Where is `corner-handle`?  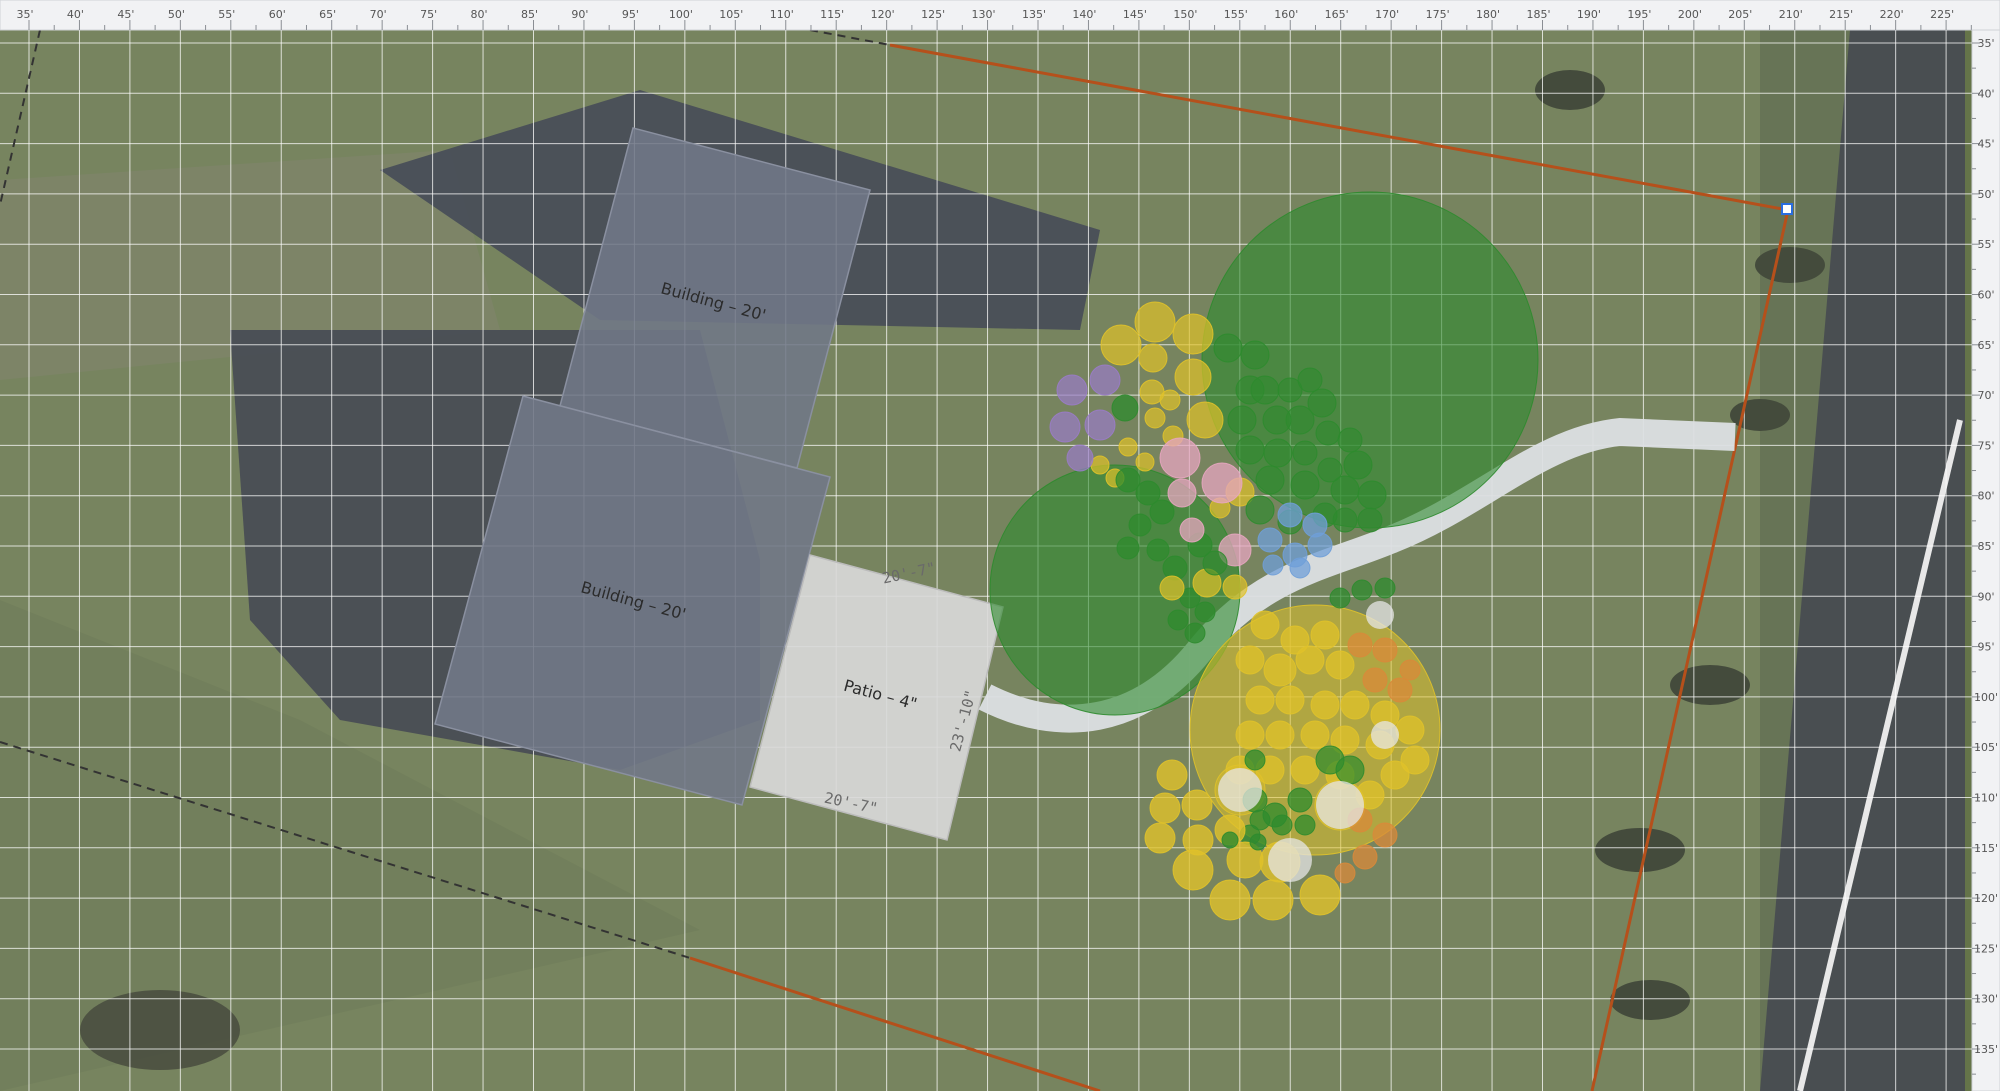
corner-handle is located at coordinates (1787, 209).